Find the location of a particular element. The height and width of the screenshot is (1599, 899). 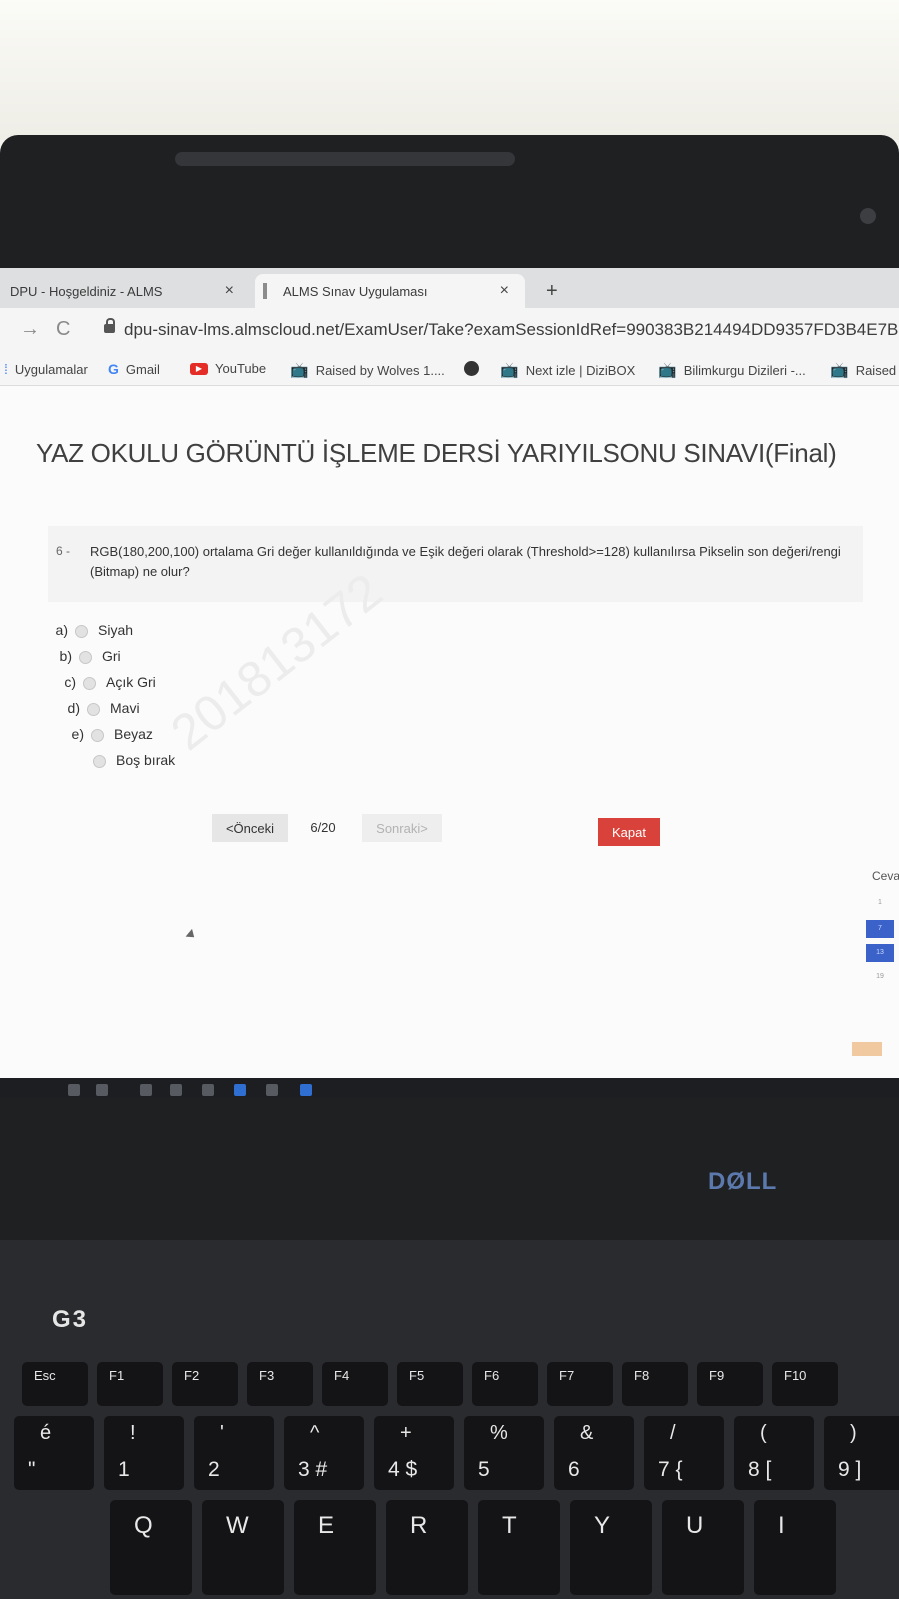

bookmark-dizibox: 📺 Next izle | DiziBOX is located at coordinates (567, 370).